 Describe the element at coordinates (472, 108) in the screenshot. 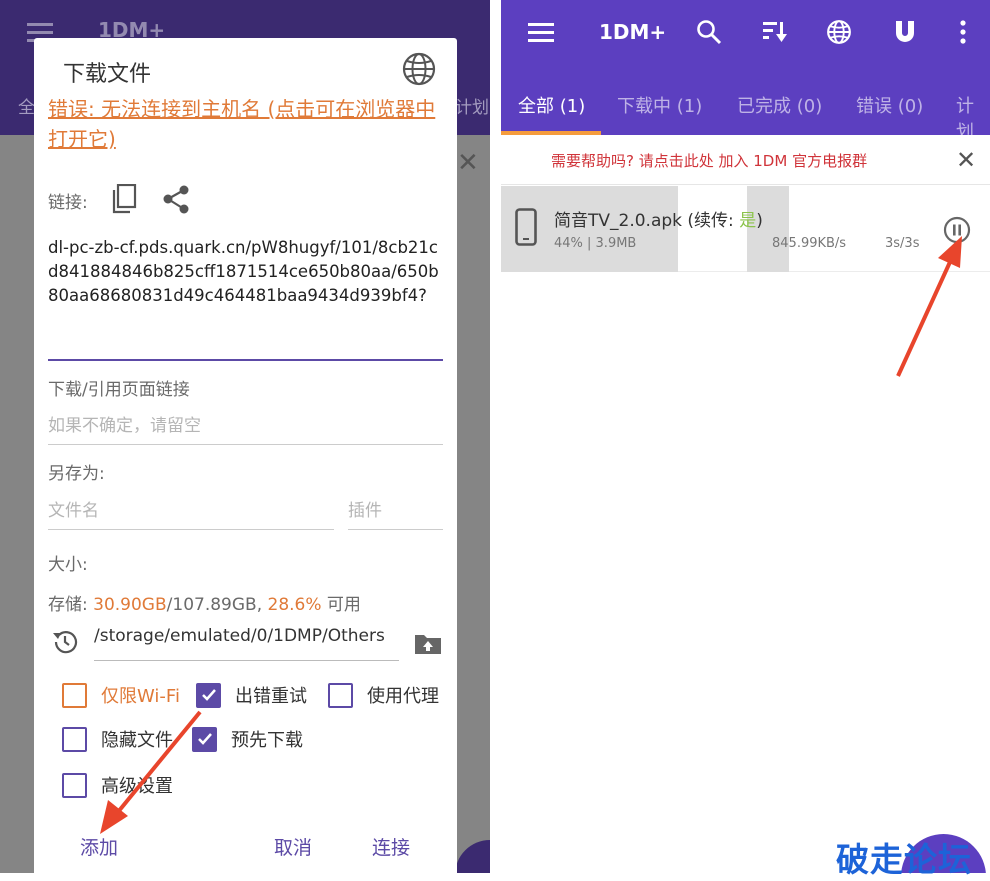

I see `background-tab-plan: 计划` at that location.